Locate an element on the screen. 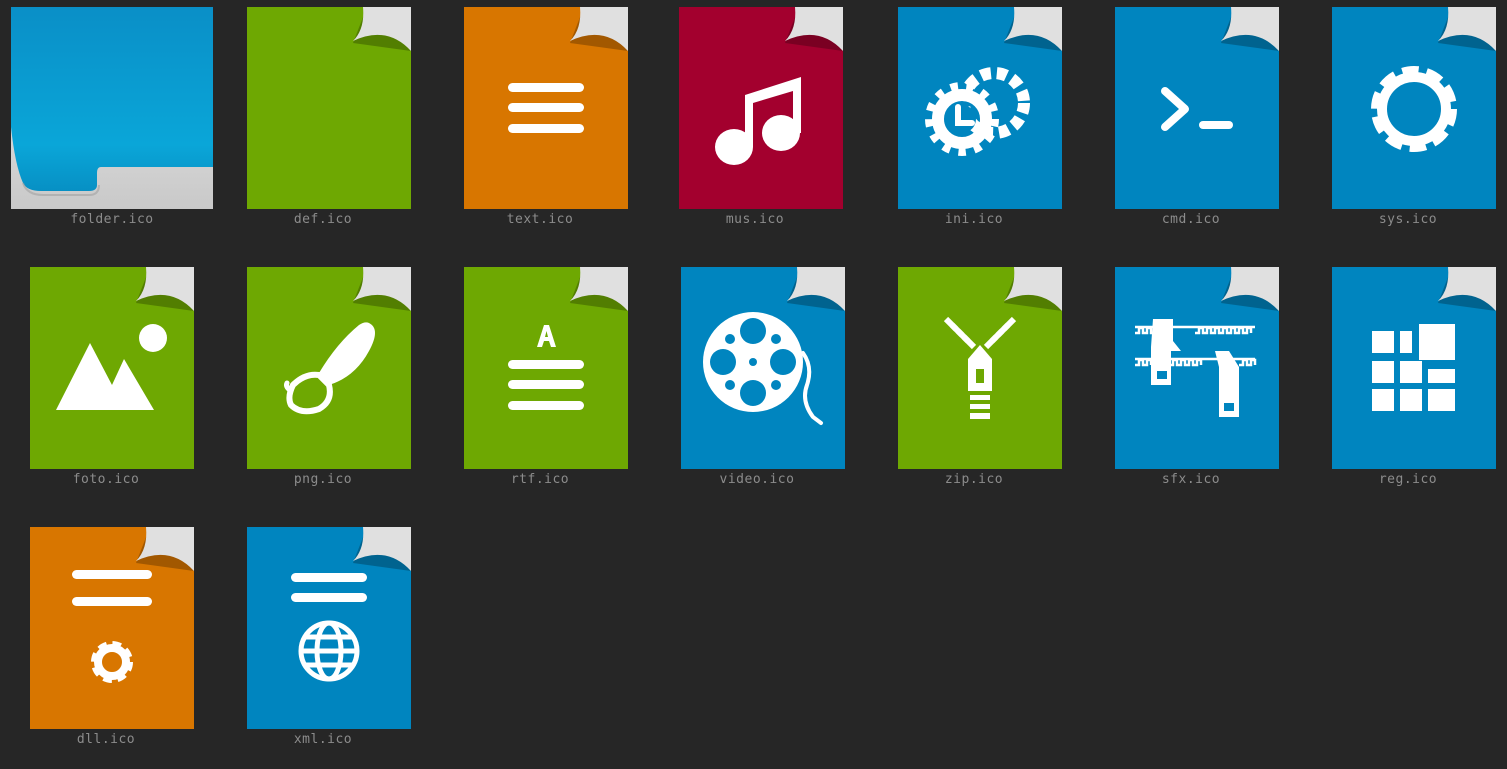  file-item-zip: zip.ico is located at coordinates (970, 390).